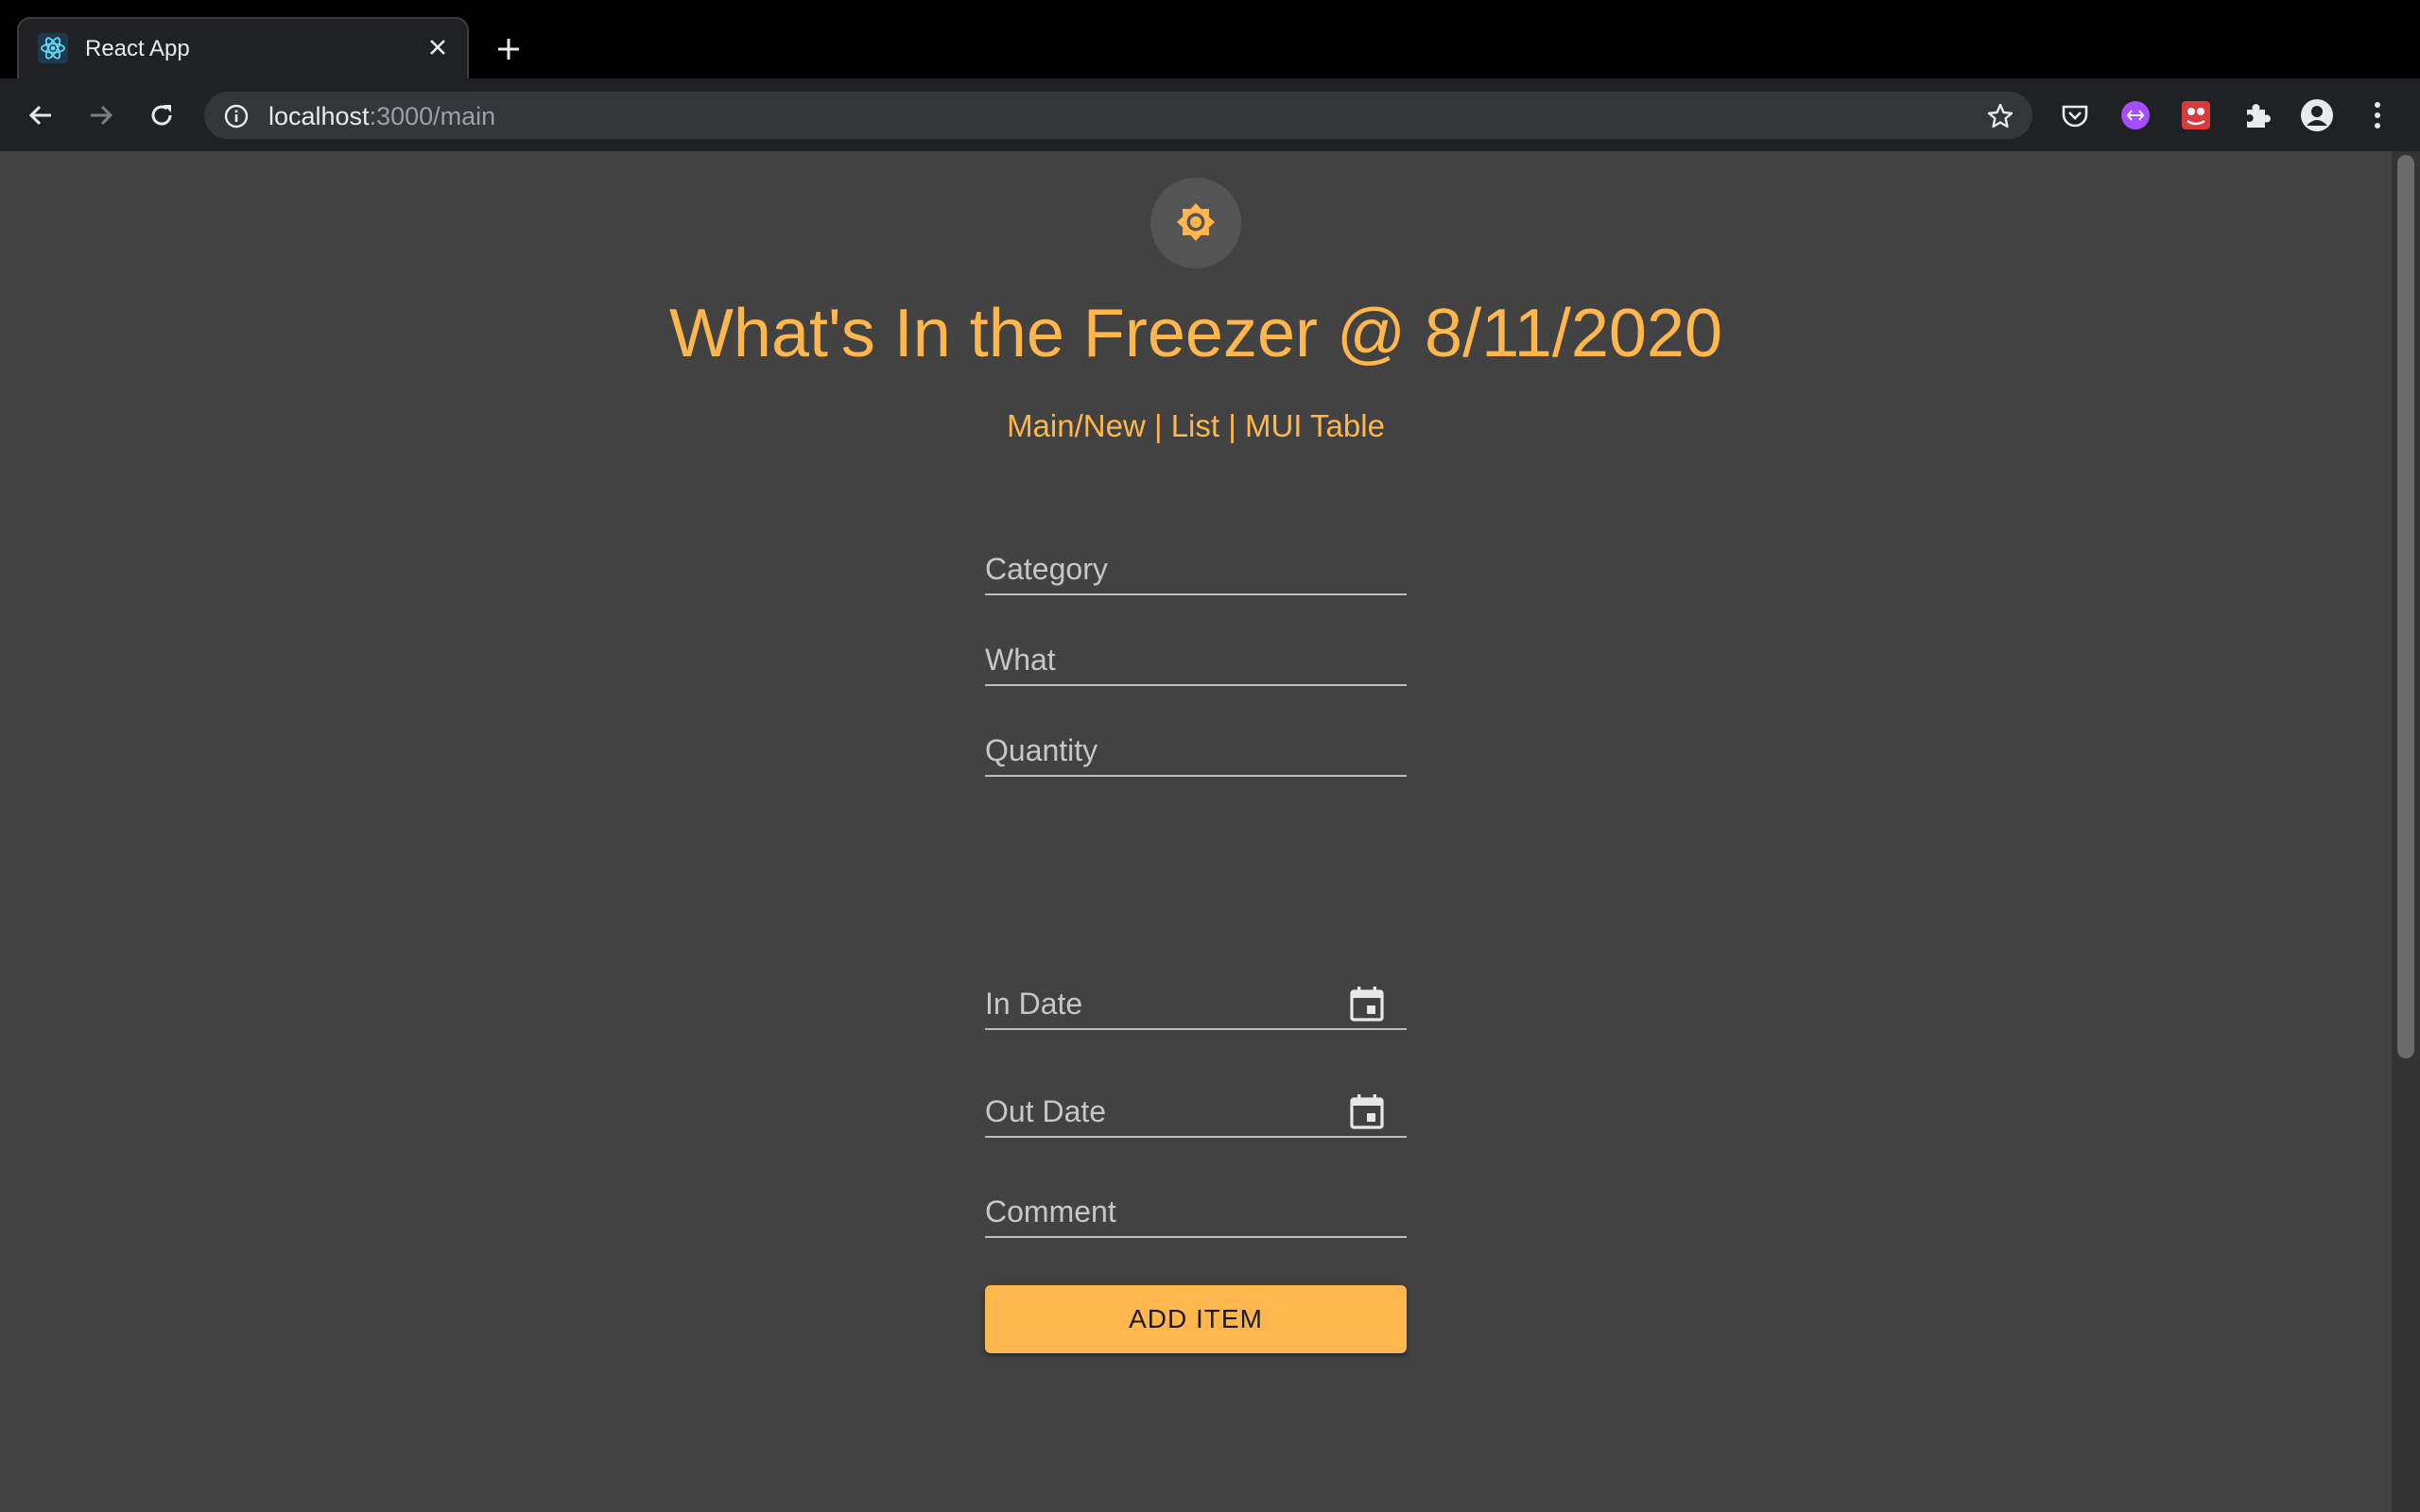  What do you see at coordinates (236, 116) in the screenshot?
I see `info-icon` at bounding box center [236, 116].